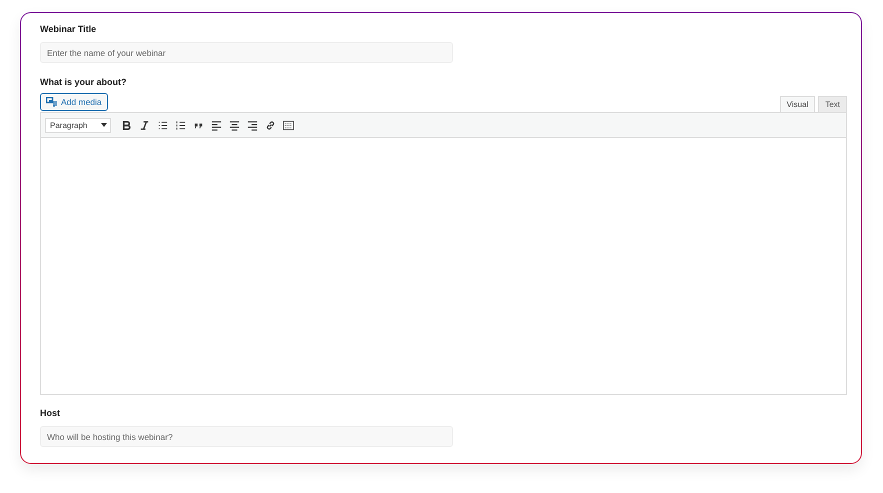 The image size is (883, 493). What do you see at coordinates (180, 125) in the screenshot?
I see `numbered-list-icon` at bounding box center [180, 125].